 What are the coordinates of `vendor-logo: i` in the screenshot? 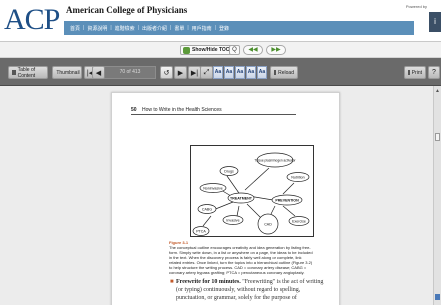 It's located at (435, 22).